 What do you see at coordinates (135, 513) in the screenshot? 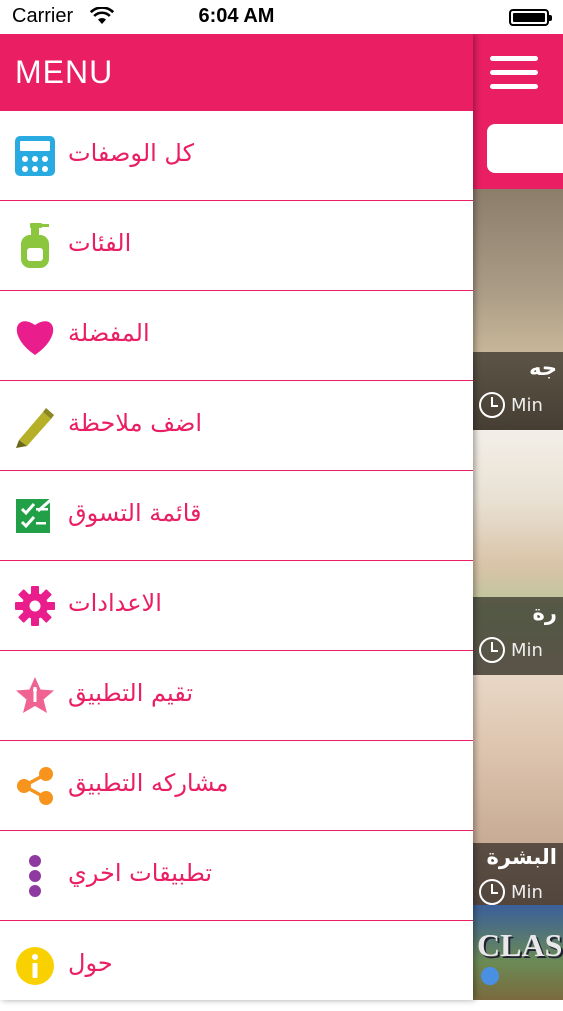
I see `menu-item-label: قائمة التسوق` at bounding box center [135, 513].